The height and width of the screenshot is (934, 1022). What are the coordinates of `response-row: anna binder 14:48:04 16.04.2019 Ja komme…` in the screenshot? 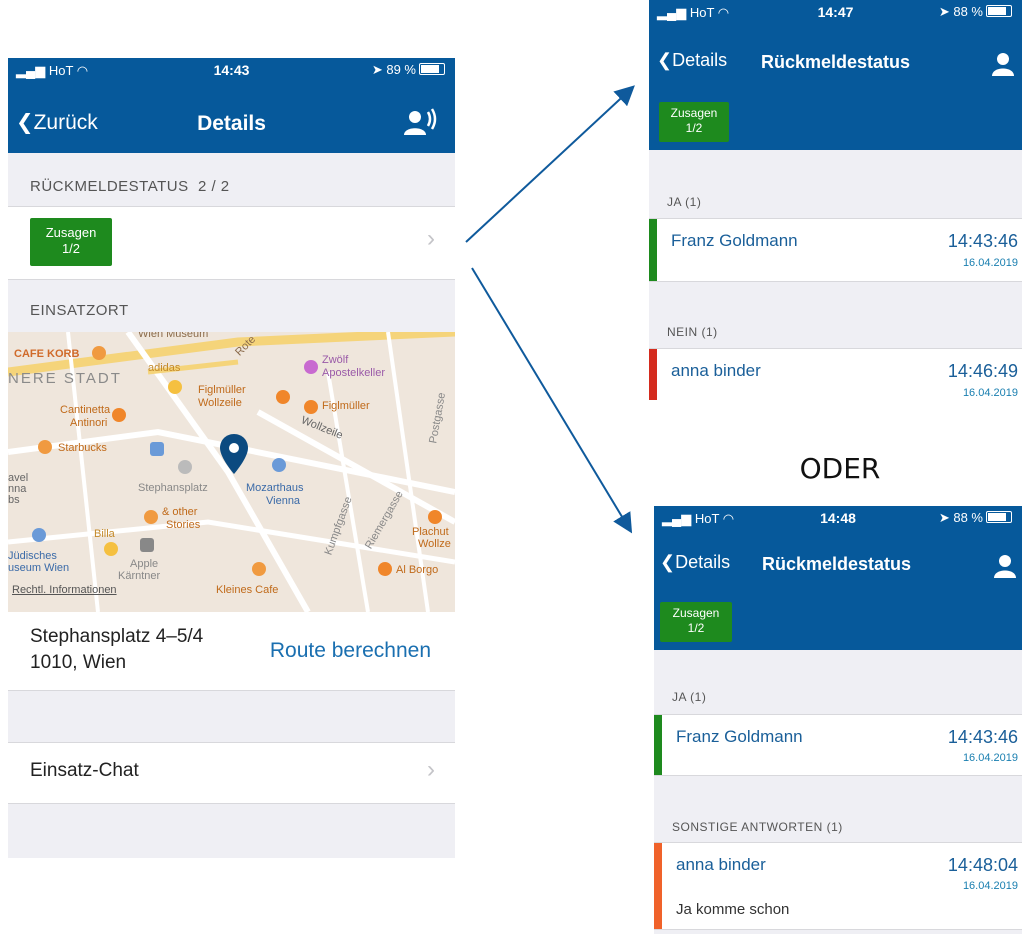 It's located at (838, 886).